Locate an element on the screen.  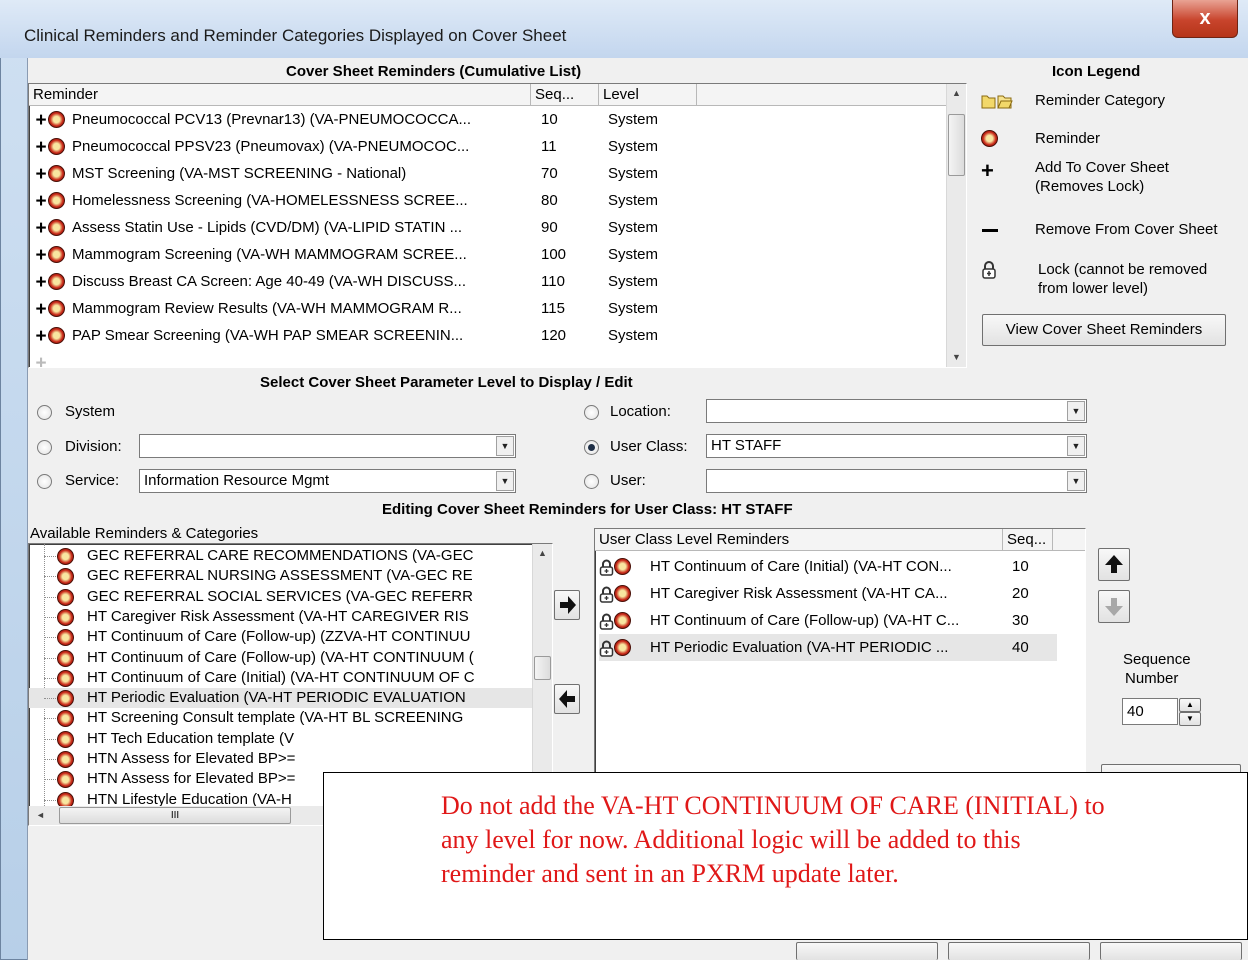
scroll-left-icon: ◄ is located at coordinates (40, 815).